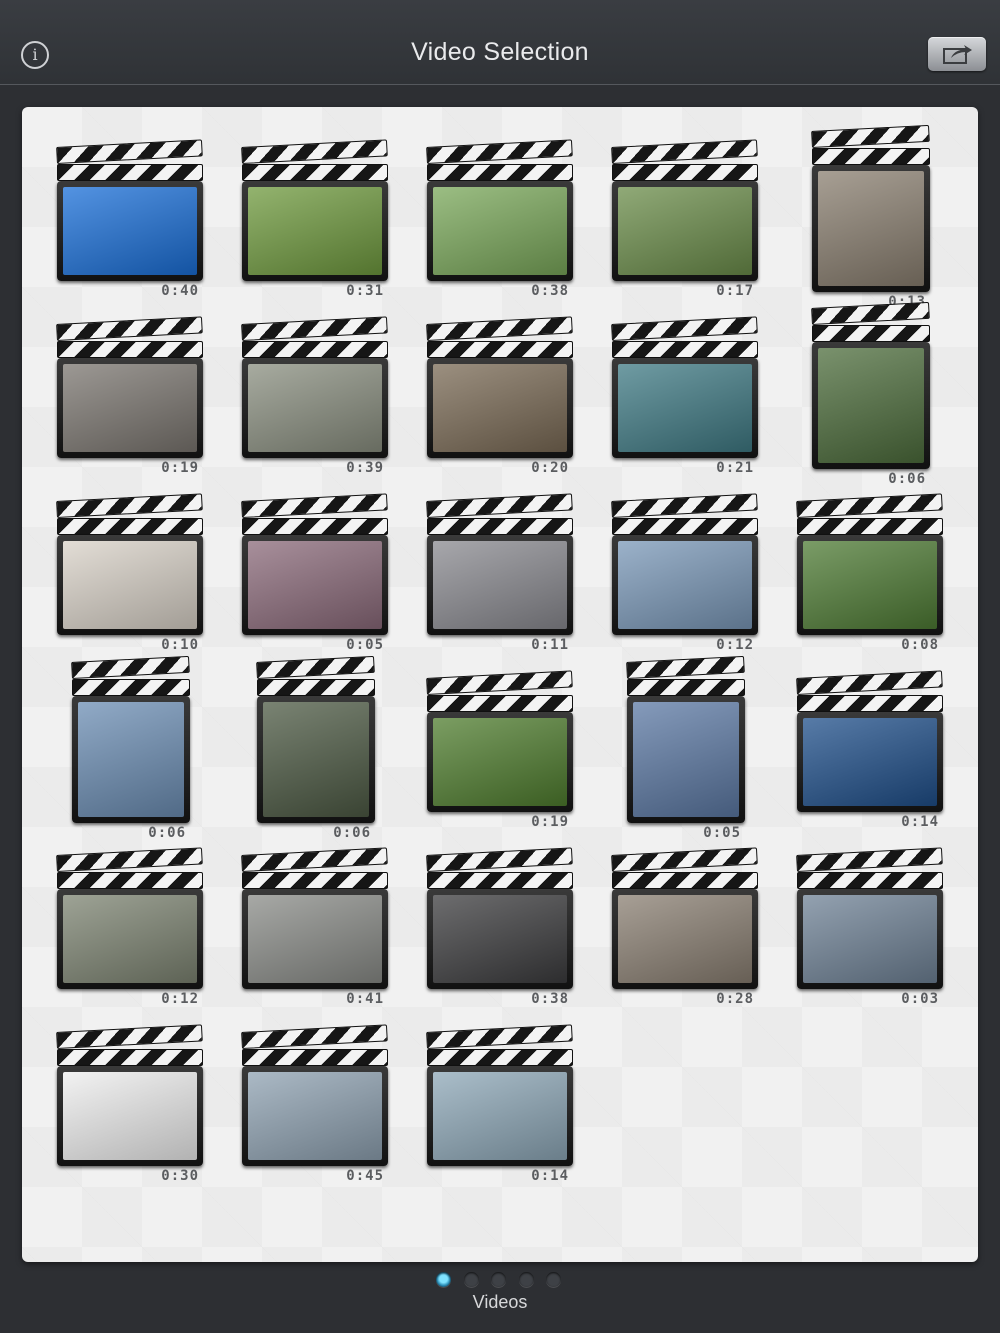 This screenshot has width=1000, height=1333. I want to click on video-duration: 0:40, so click(180, 291).